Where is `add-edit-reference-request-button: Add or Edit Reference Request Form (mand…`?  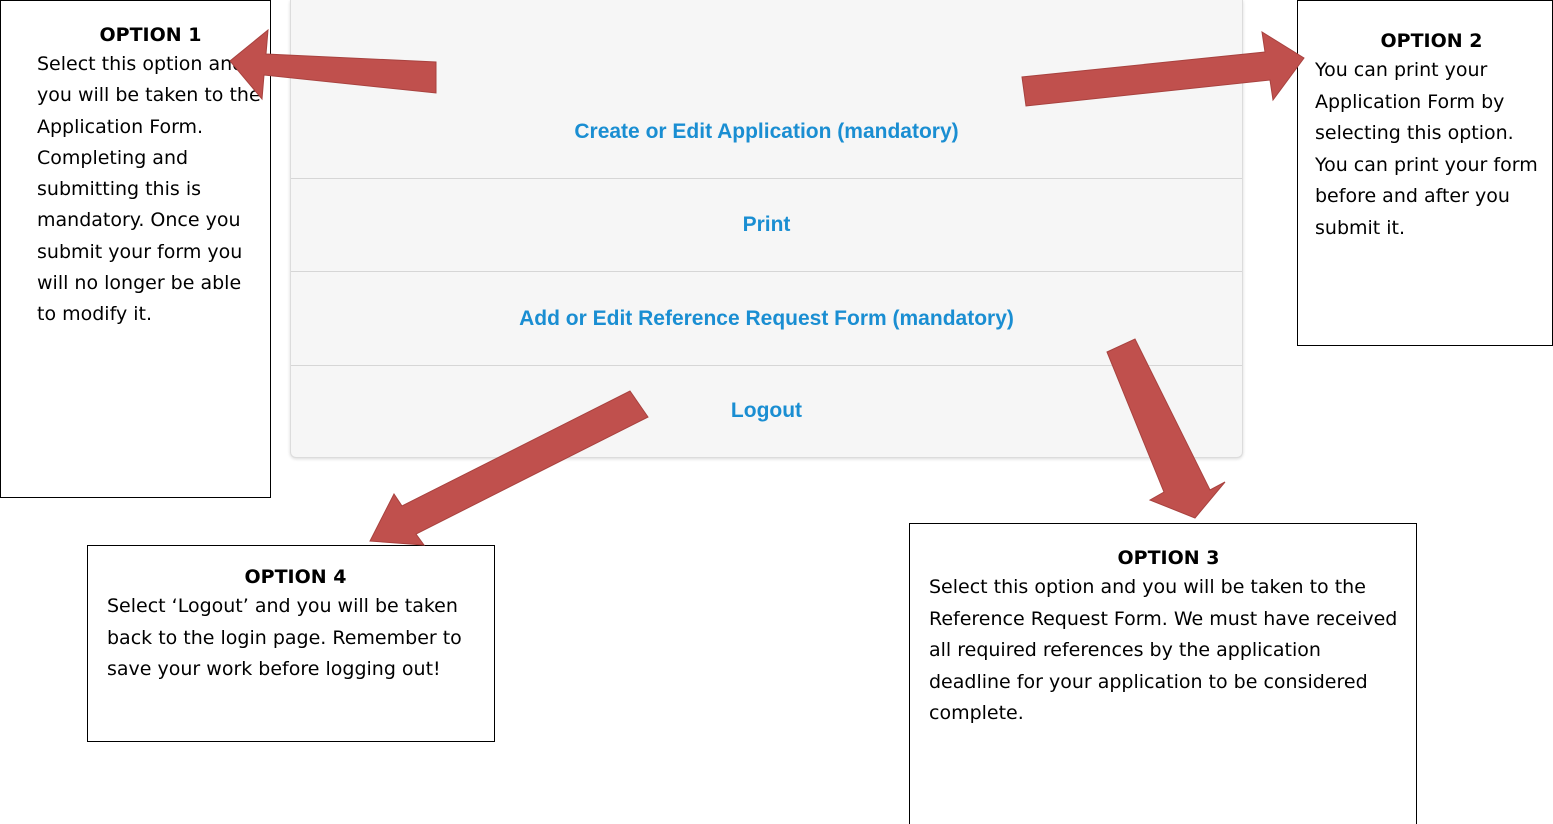
add-edit-reference-request-button: Add or Edit Reference Request Form (mand… is located at coordinates (766, 318).